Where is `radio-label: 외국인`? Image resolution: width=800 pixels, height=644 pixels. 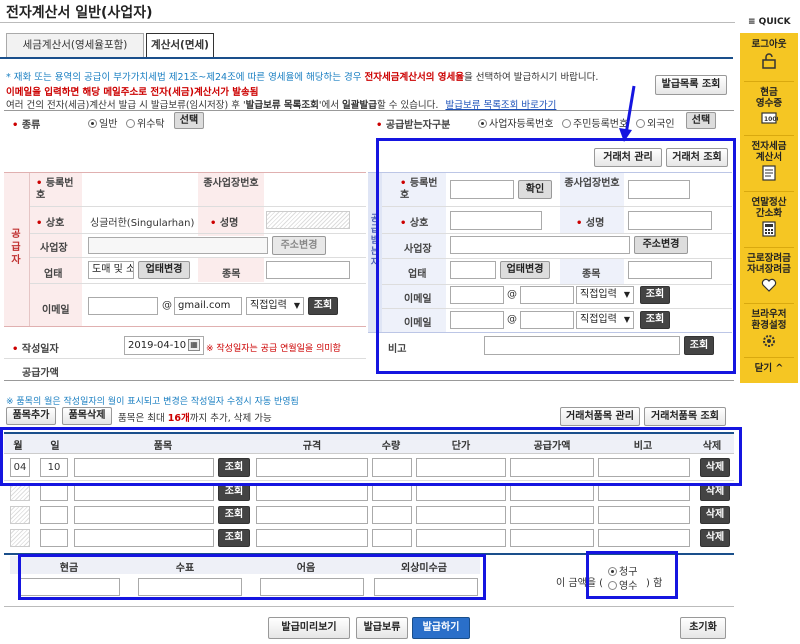
radio-label: 외국인 is located at coordinates (661, 124).